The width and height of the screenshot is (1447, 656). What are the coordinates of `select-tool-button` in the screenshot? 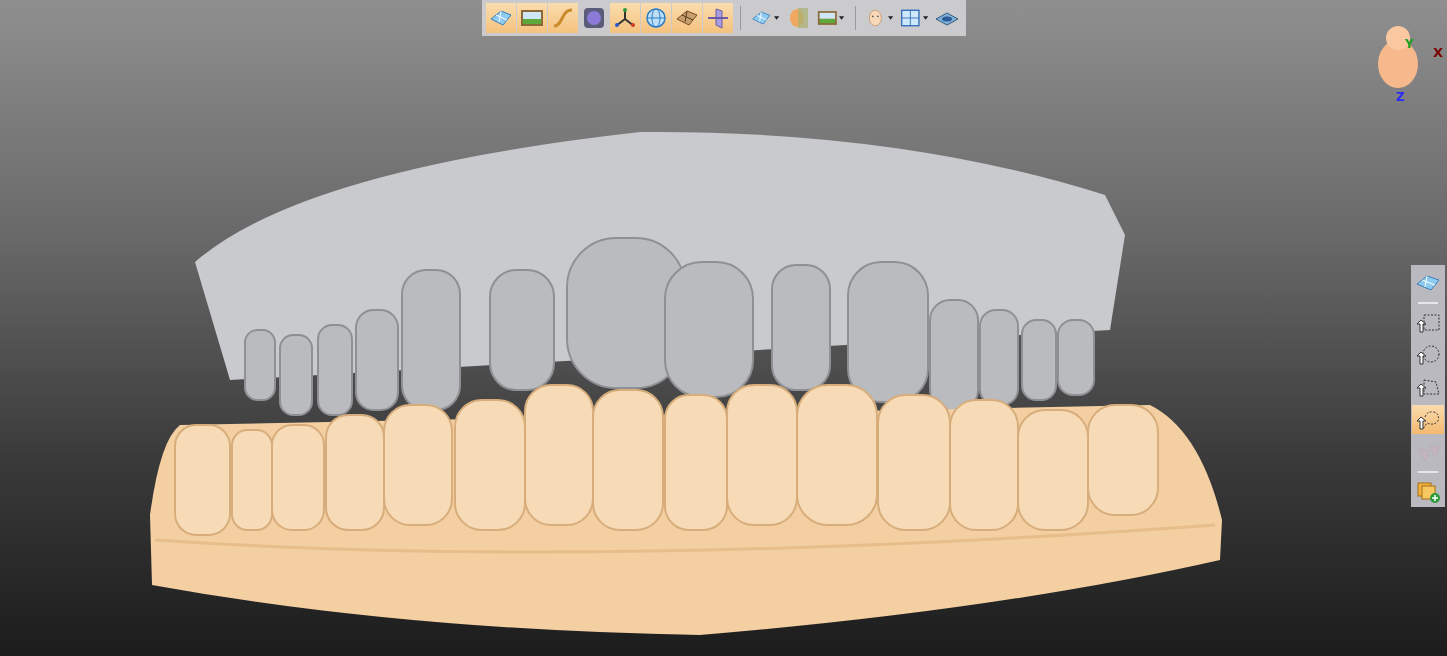 It's located at (1428, 419).